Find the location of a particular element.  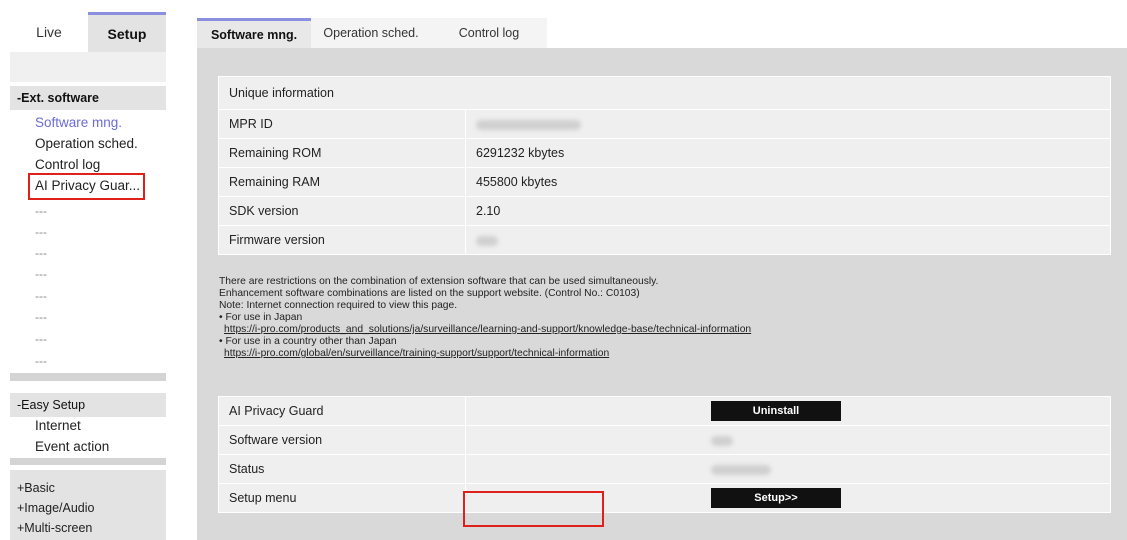

setup-button: Setup>> is located at coordinates (776, 498).